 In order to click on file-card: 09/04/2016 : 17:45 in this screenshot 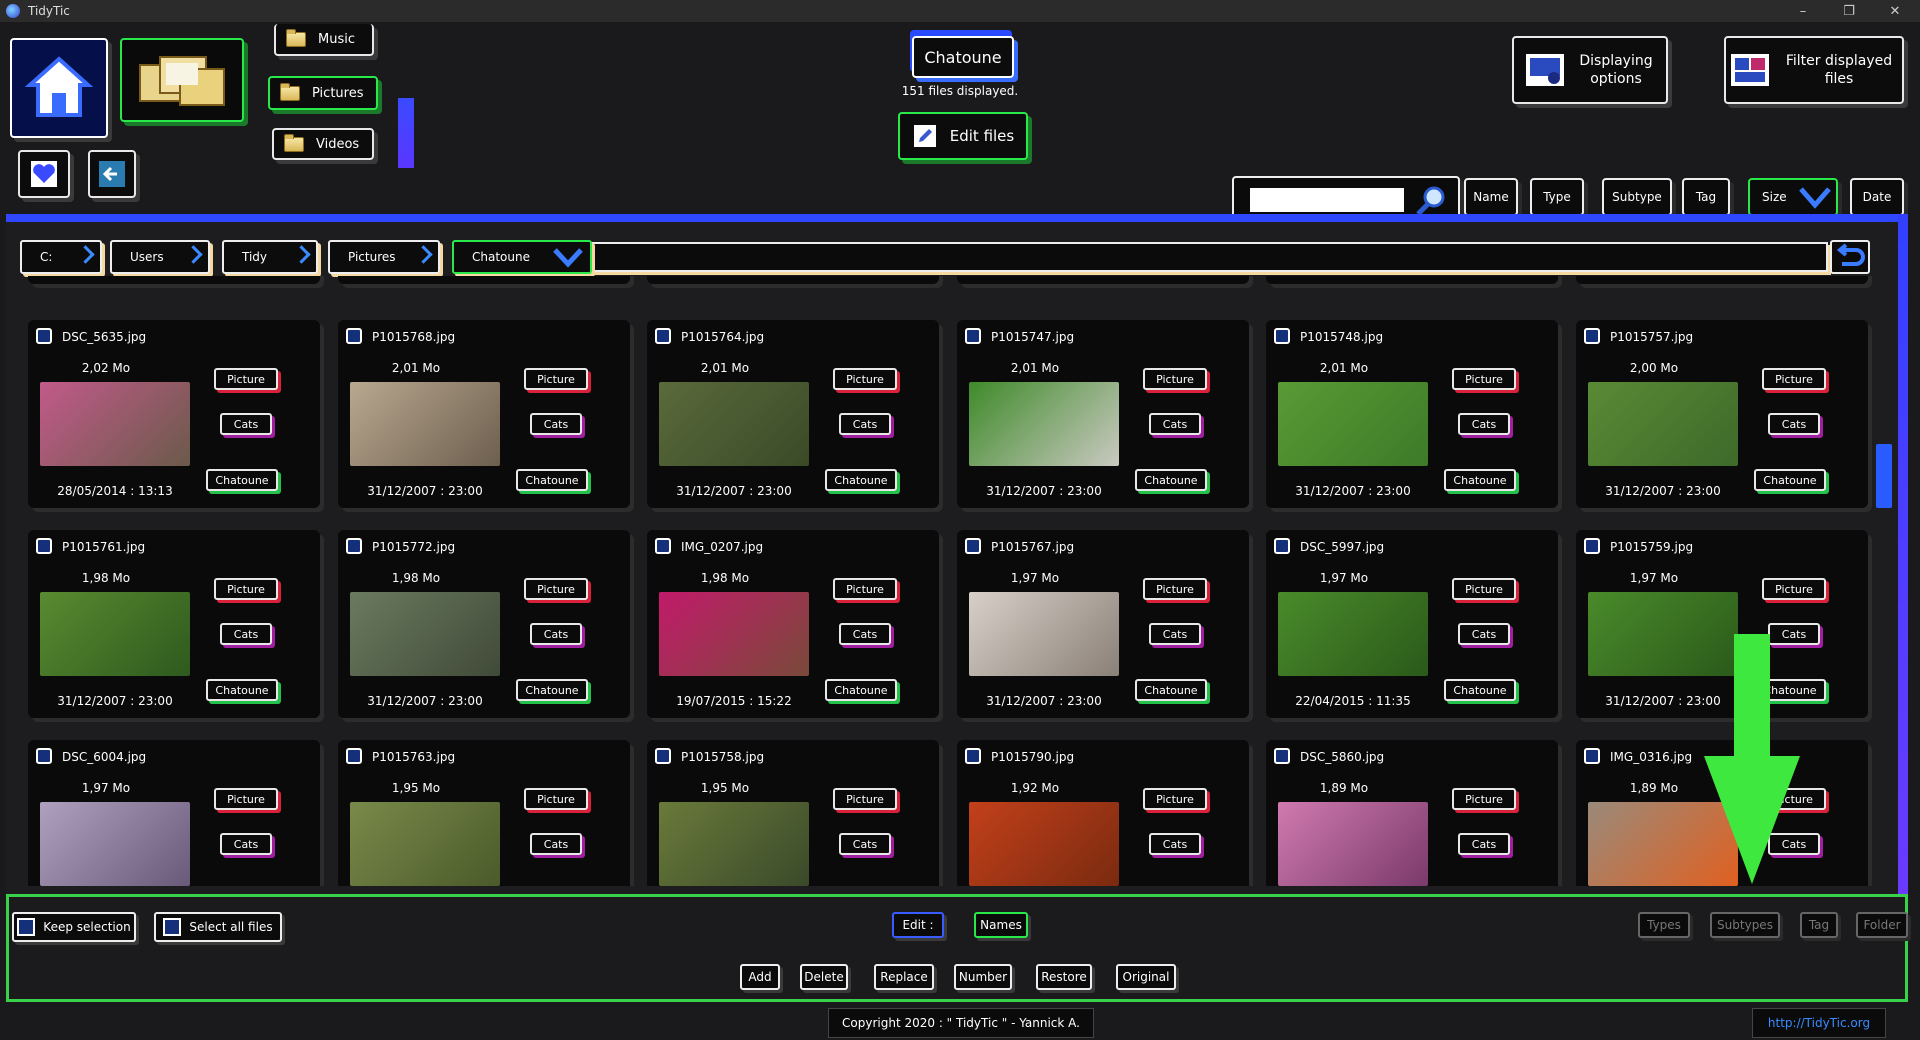, I will do `click(793, 280)`.